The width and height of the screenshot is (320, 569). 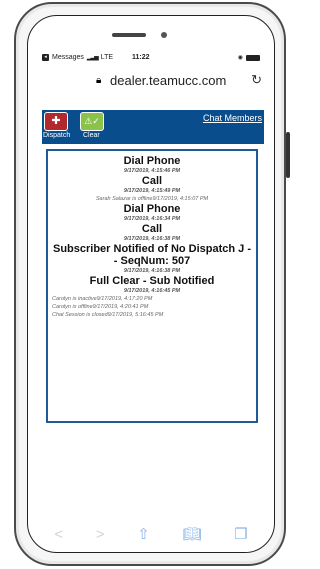 I want to click on reload-icon: ↻, so click(x=256, y=80).